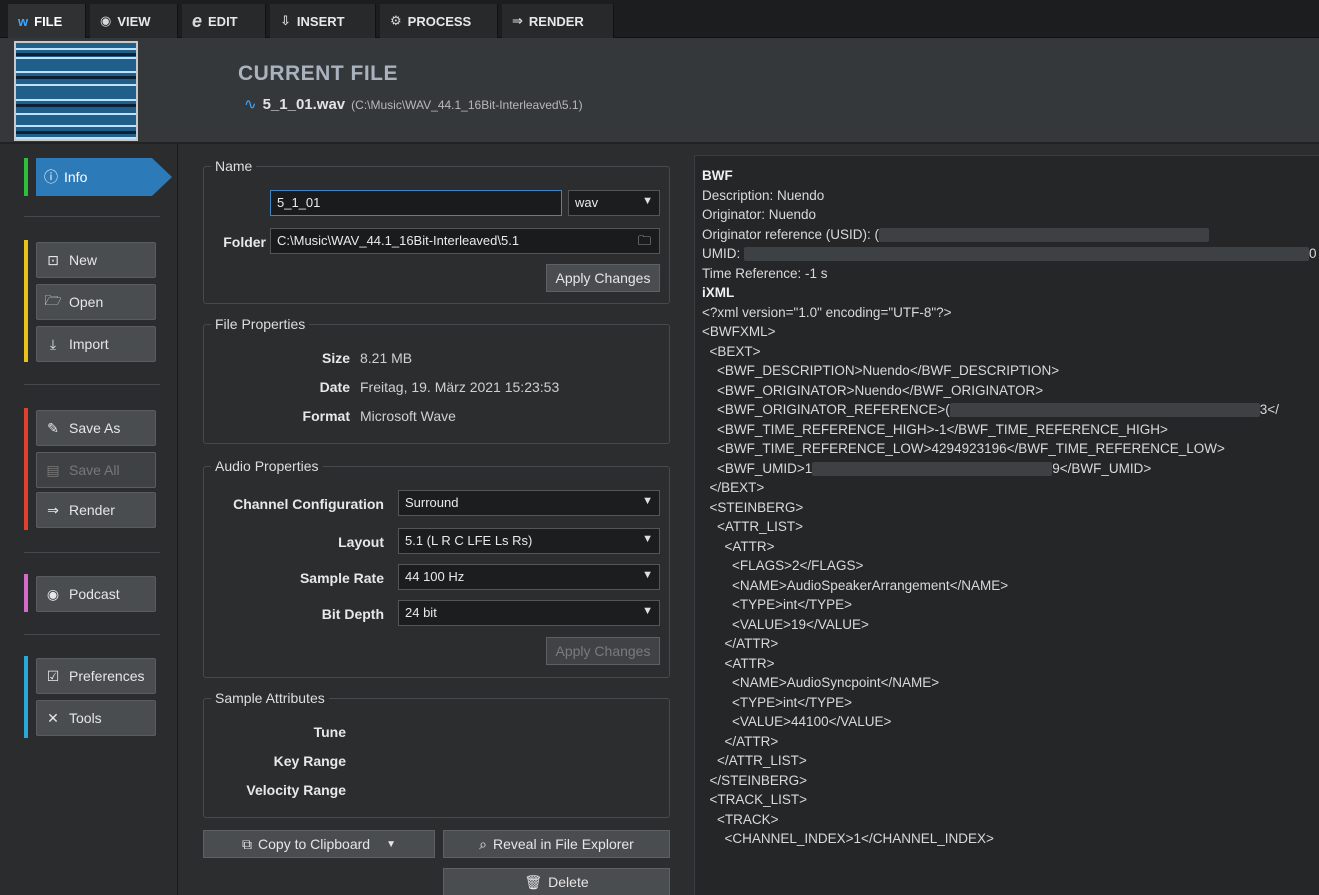 The image size is (1319, 895). What do you see at coordinates (96, 470) in the screenshot?
I see `save-all-button: ▤ Save All` at bounding box center [96, 470].